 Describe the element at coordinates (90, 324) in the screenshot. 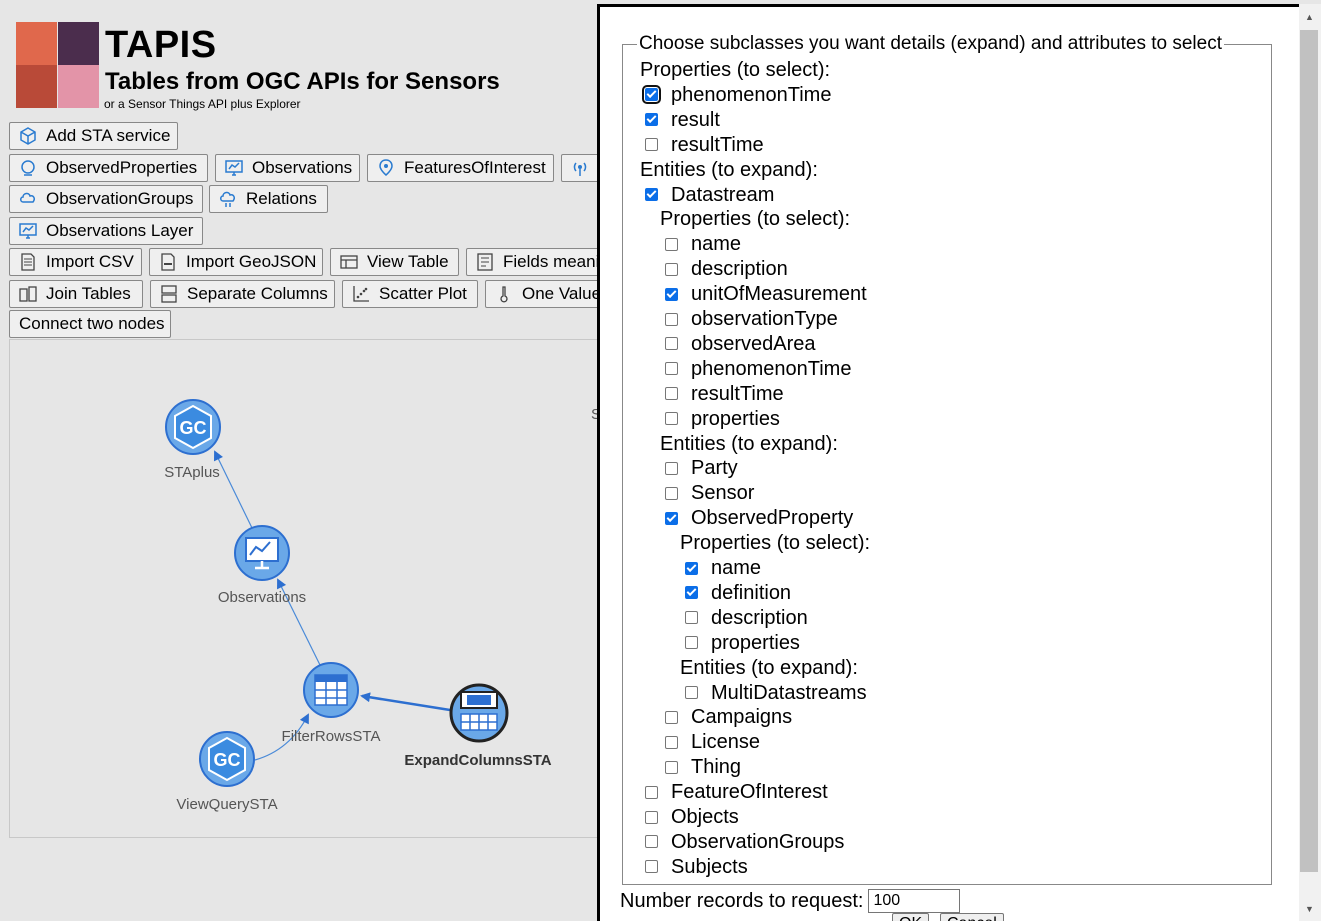

I see `connect-two-nodes-button: Connect two nodes` at that location.